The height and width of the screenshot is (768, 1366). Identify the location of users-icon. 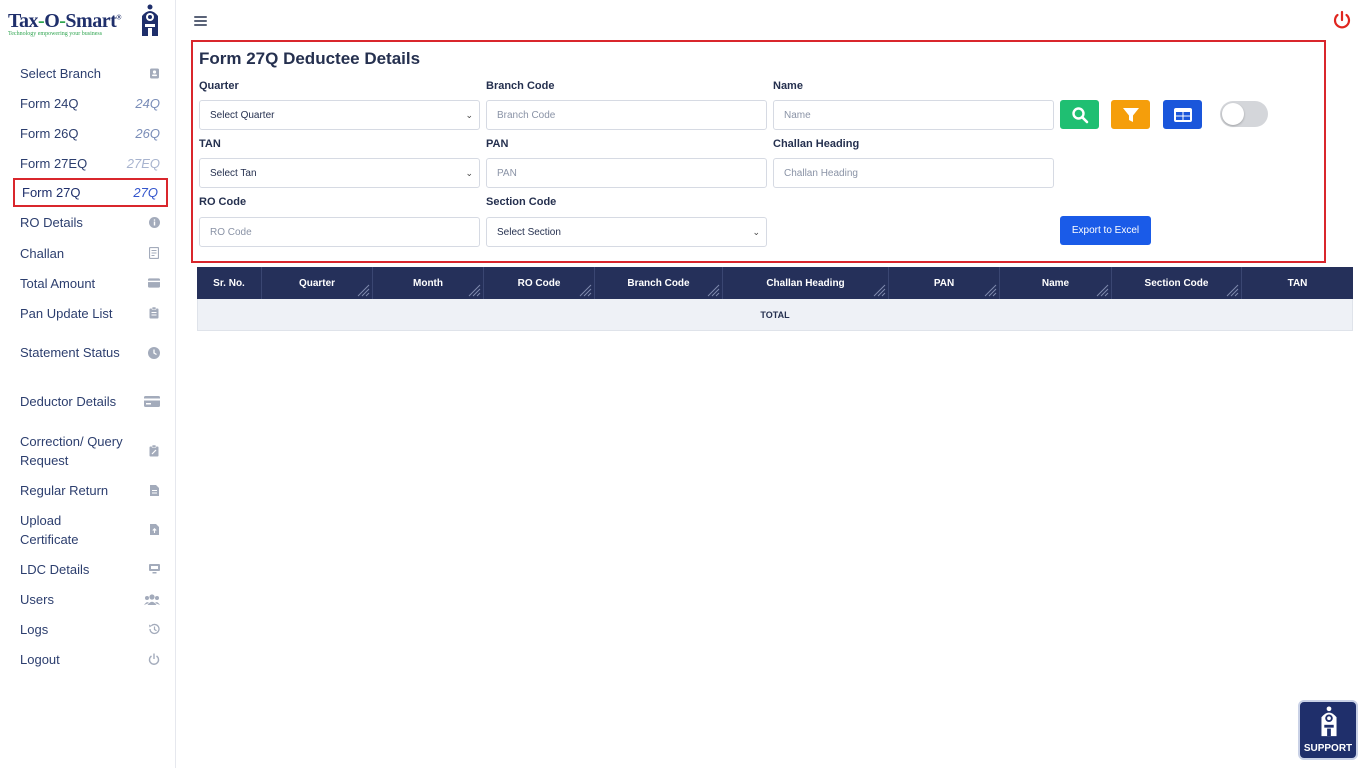
(152, 599).